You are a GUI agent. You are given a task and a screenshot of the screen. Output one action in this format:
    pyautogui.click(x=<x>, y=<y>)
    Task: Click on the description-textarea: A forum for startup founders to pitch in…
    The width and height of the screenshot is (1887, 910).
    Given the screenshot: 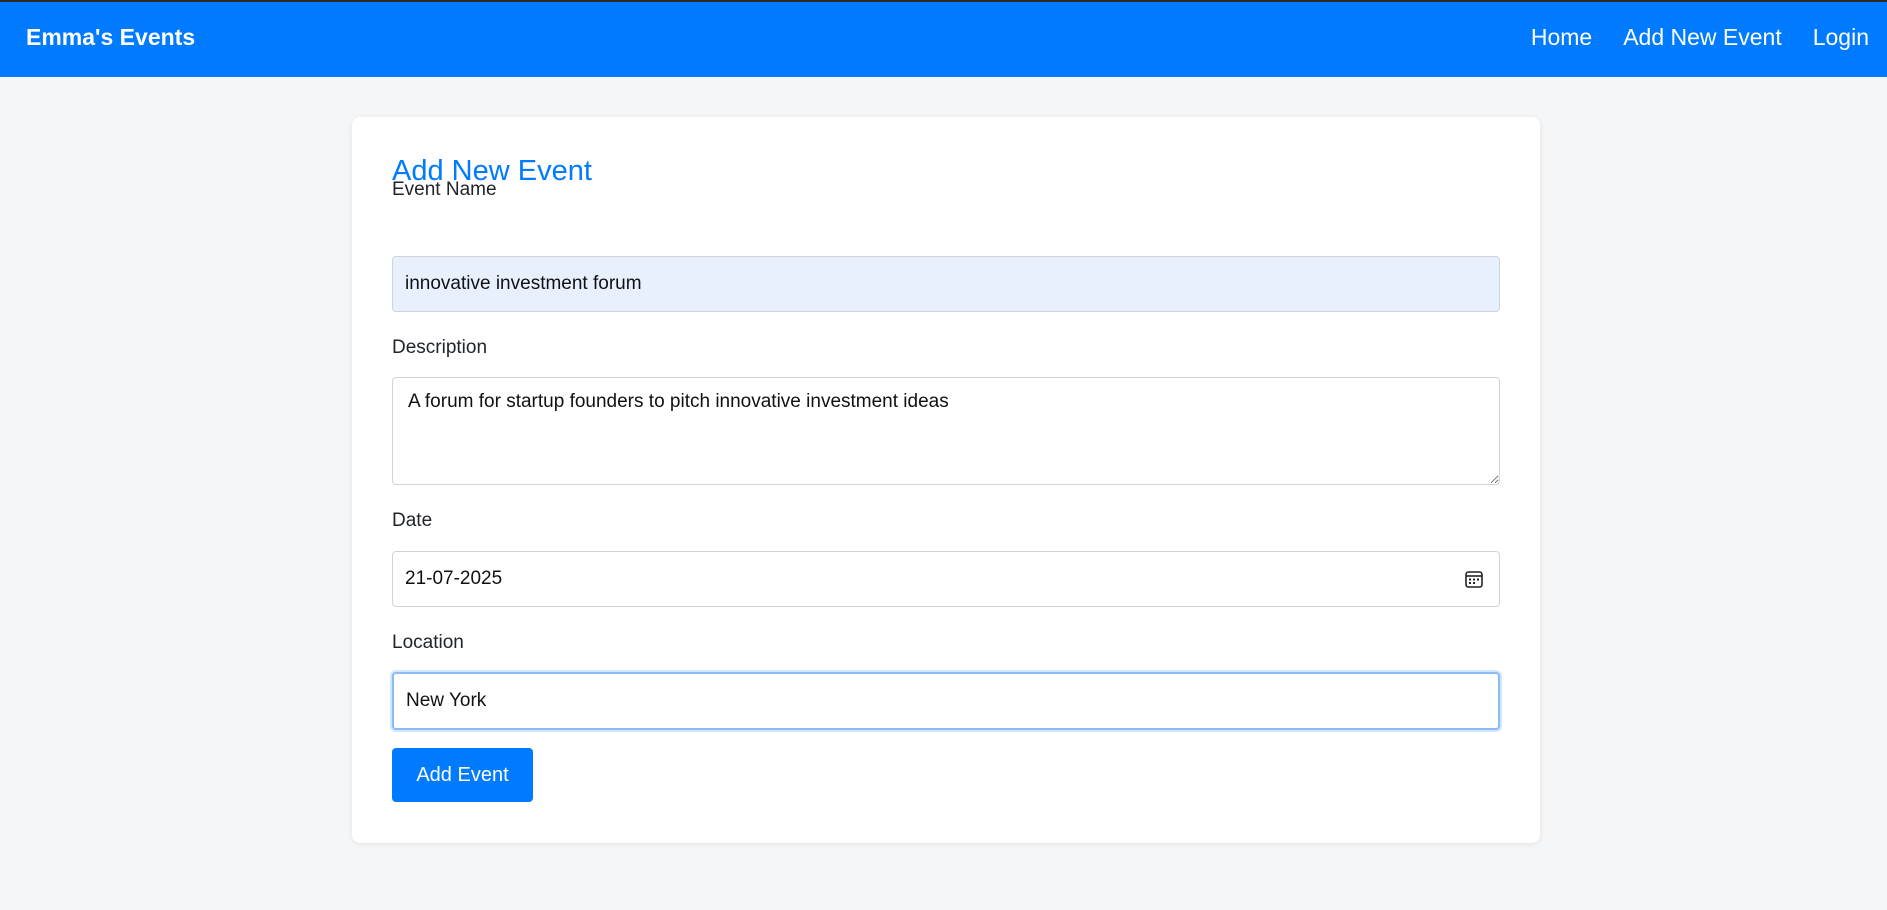 What is the action you would take?
    pyautogui.click(x=946, y=431)
    